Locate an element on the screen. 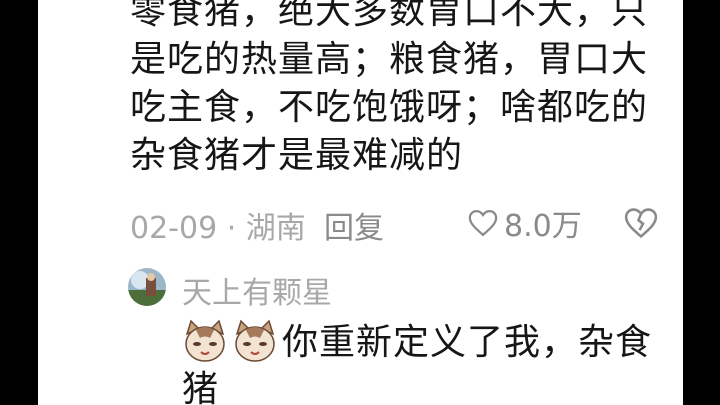  comment-line: 是吃的热量高；粮食猪，胃口大 is located at coordinates (389, 59).